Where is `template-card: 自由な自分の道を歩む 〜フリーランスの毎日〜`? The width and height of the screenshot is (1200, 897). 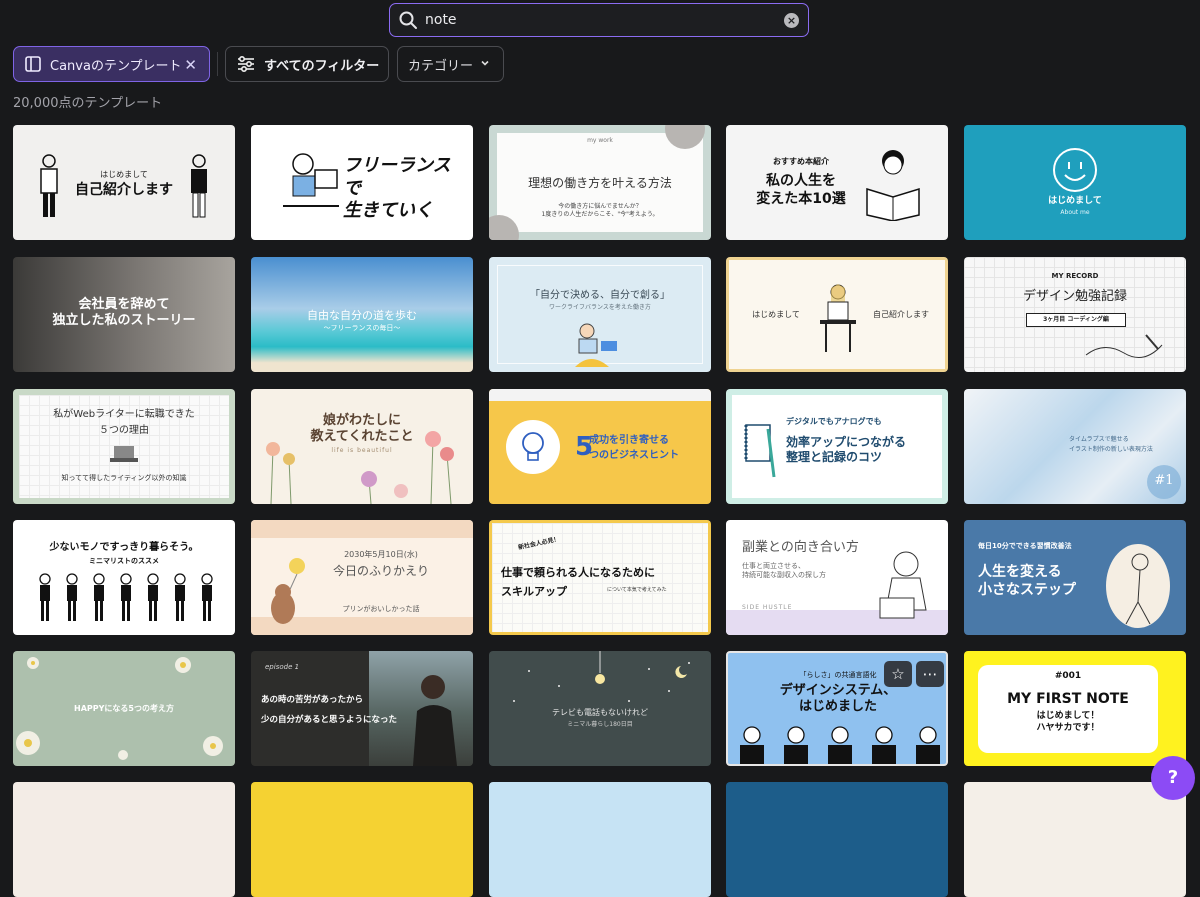
template-card: 自由な自分の道を歩む 〜フリーランスの毎日〜 is located at coordinates (362, 314).